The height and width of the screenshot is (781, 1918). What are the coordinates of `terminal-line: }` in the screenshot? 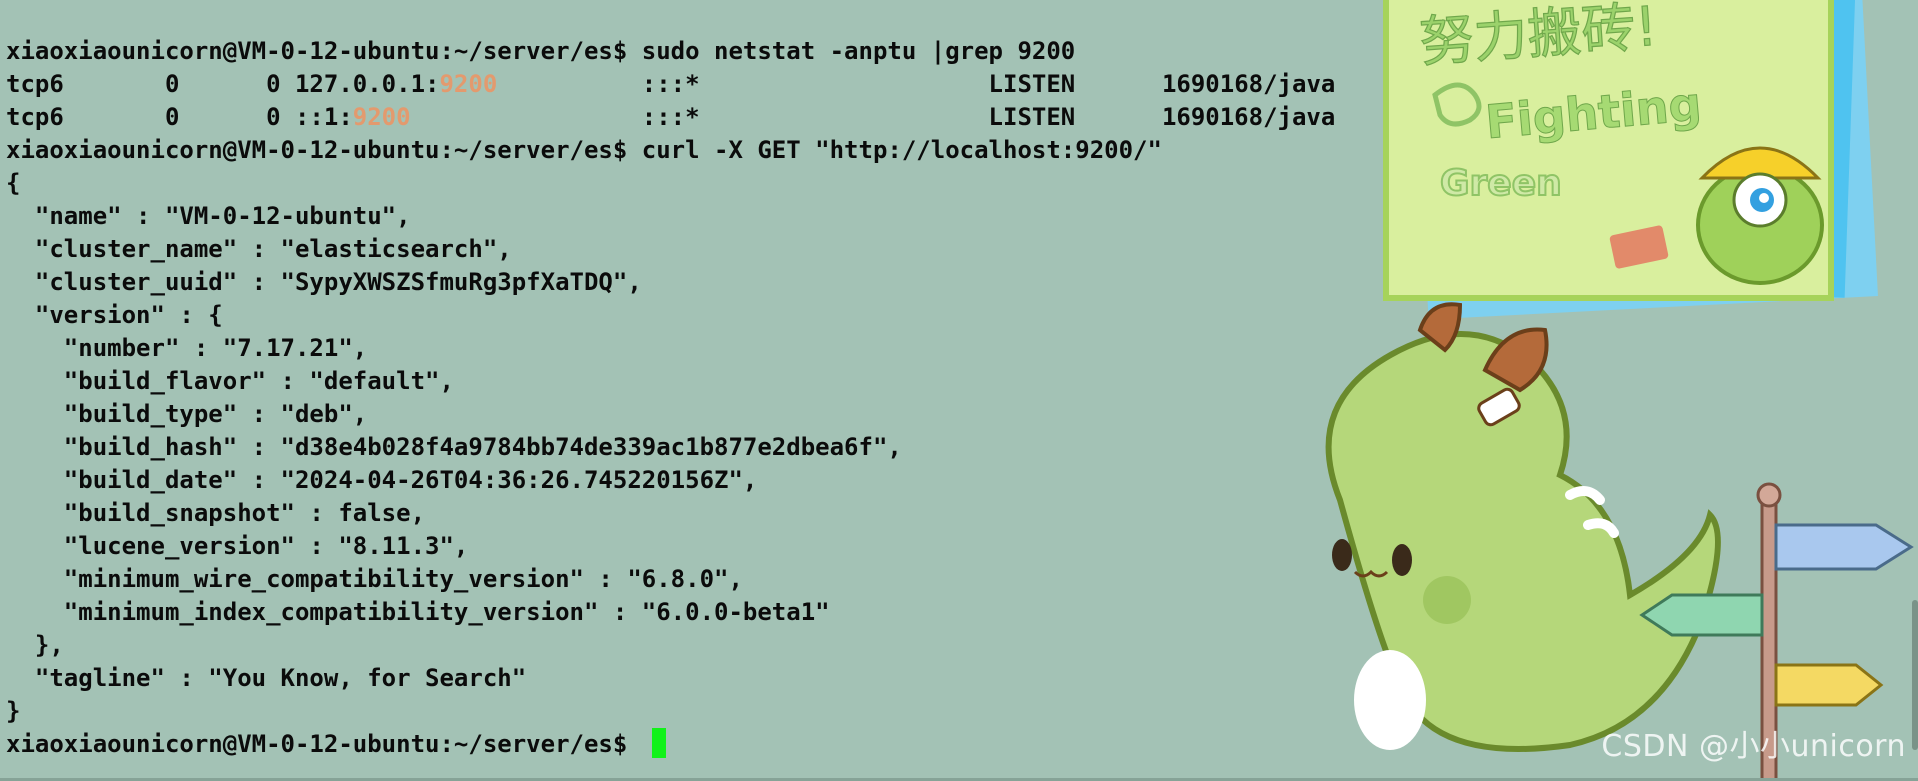 It's located at (13, 711).